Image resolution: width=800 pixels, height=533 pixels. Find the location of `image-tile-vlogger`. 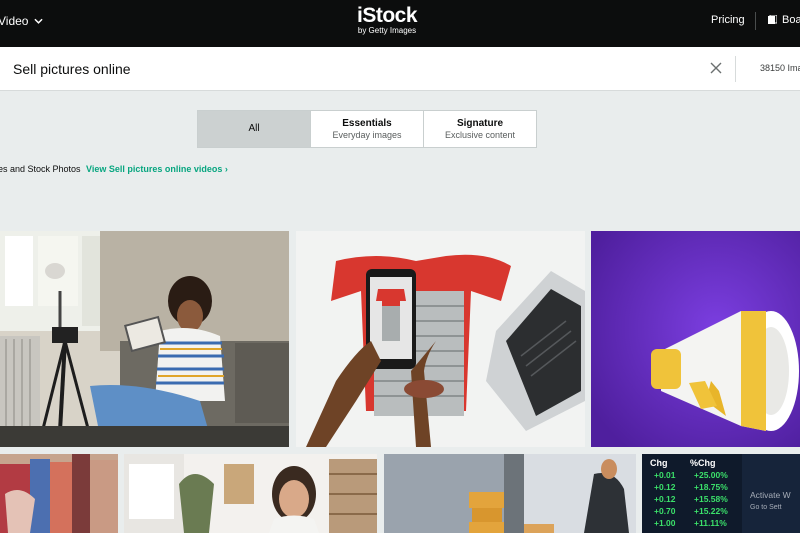

image-tile-vlogger is located at coordinates (144, 339).